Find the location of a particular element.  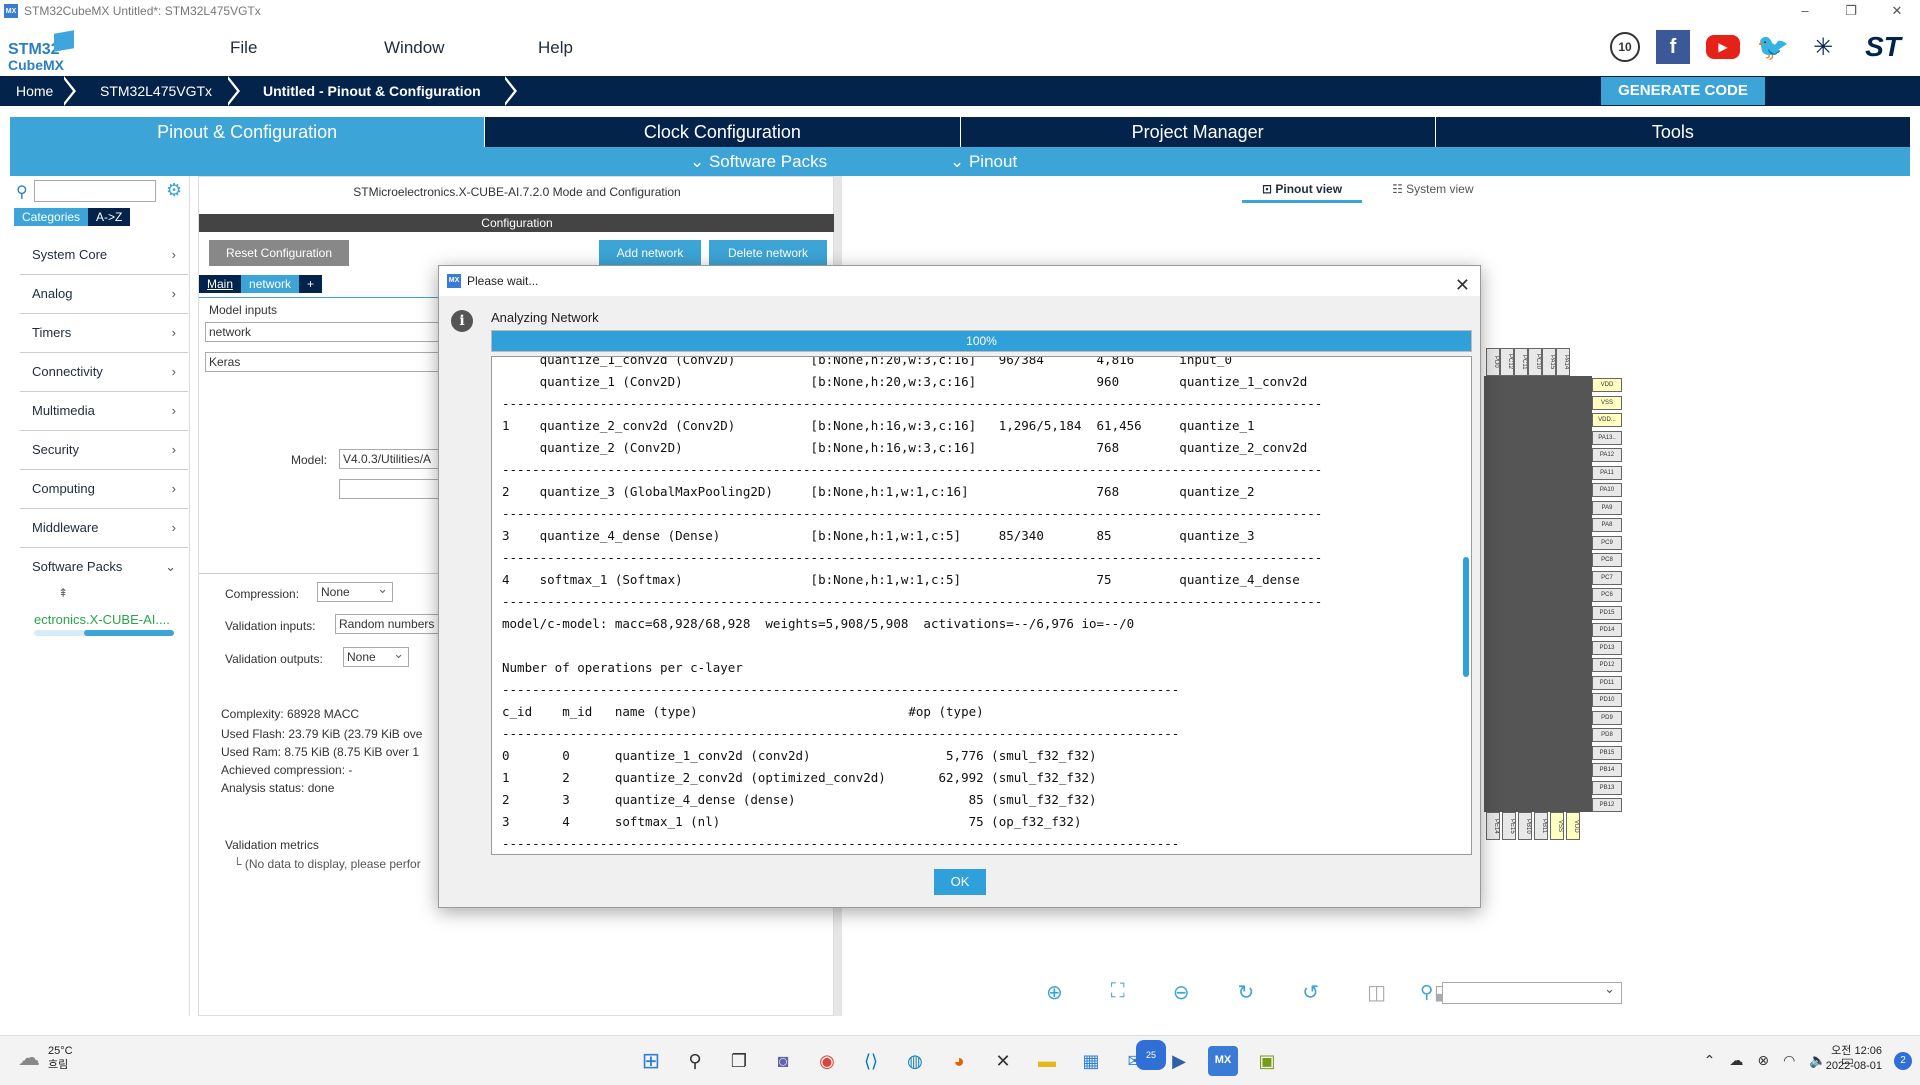

menu-help: Help is located at coordinates (615, 48).